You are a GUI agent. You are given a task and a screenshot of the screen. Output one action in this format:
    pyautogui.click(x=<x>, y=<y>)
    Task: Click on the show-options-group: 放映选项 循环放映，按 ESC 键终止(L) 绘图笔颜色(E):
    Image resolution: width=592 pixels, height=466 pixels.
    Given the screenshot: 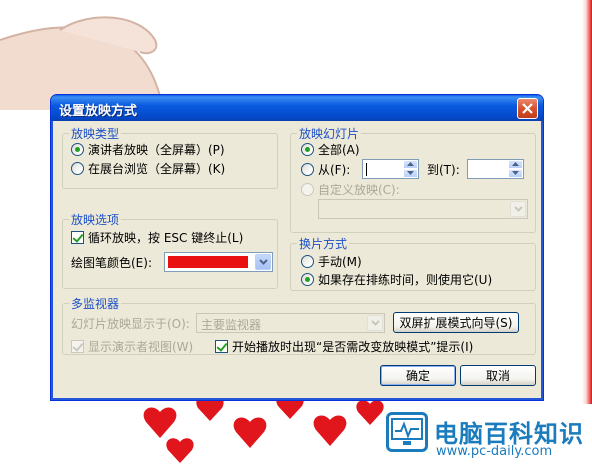 What is the action you would take?
    pyautogui.click(x=170, y=250)
    